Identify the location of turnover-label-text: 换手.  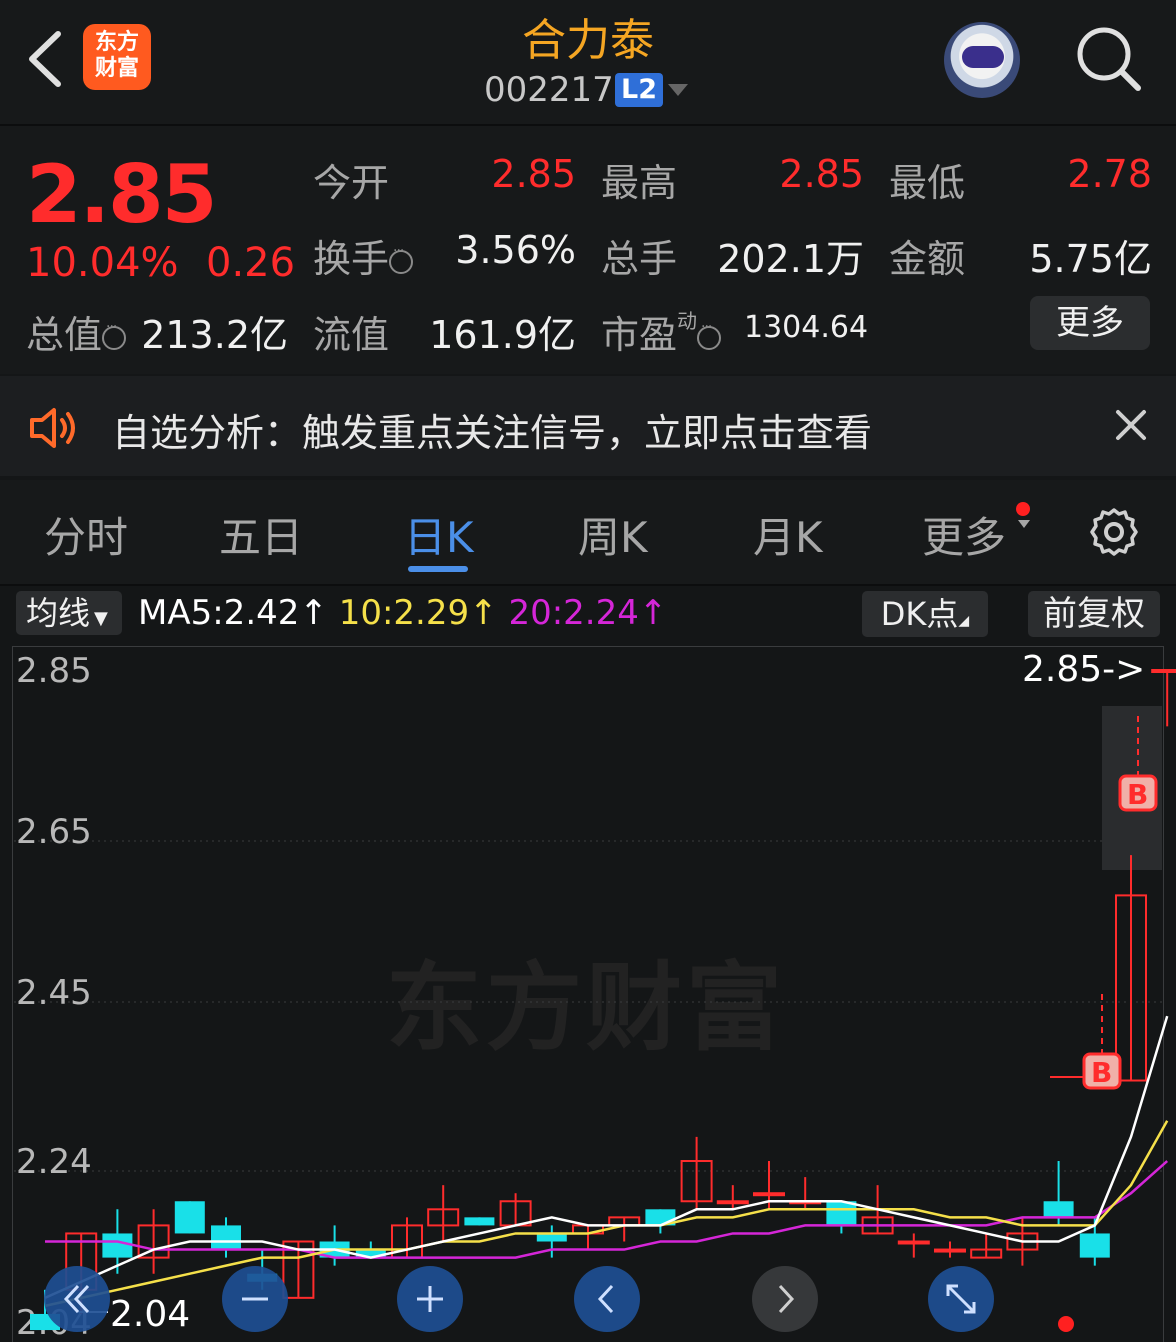
(351, 259).